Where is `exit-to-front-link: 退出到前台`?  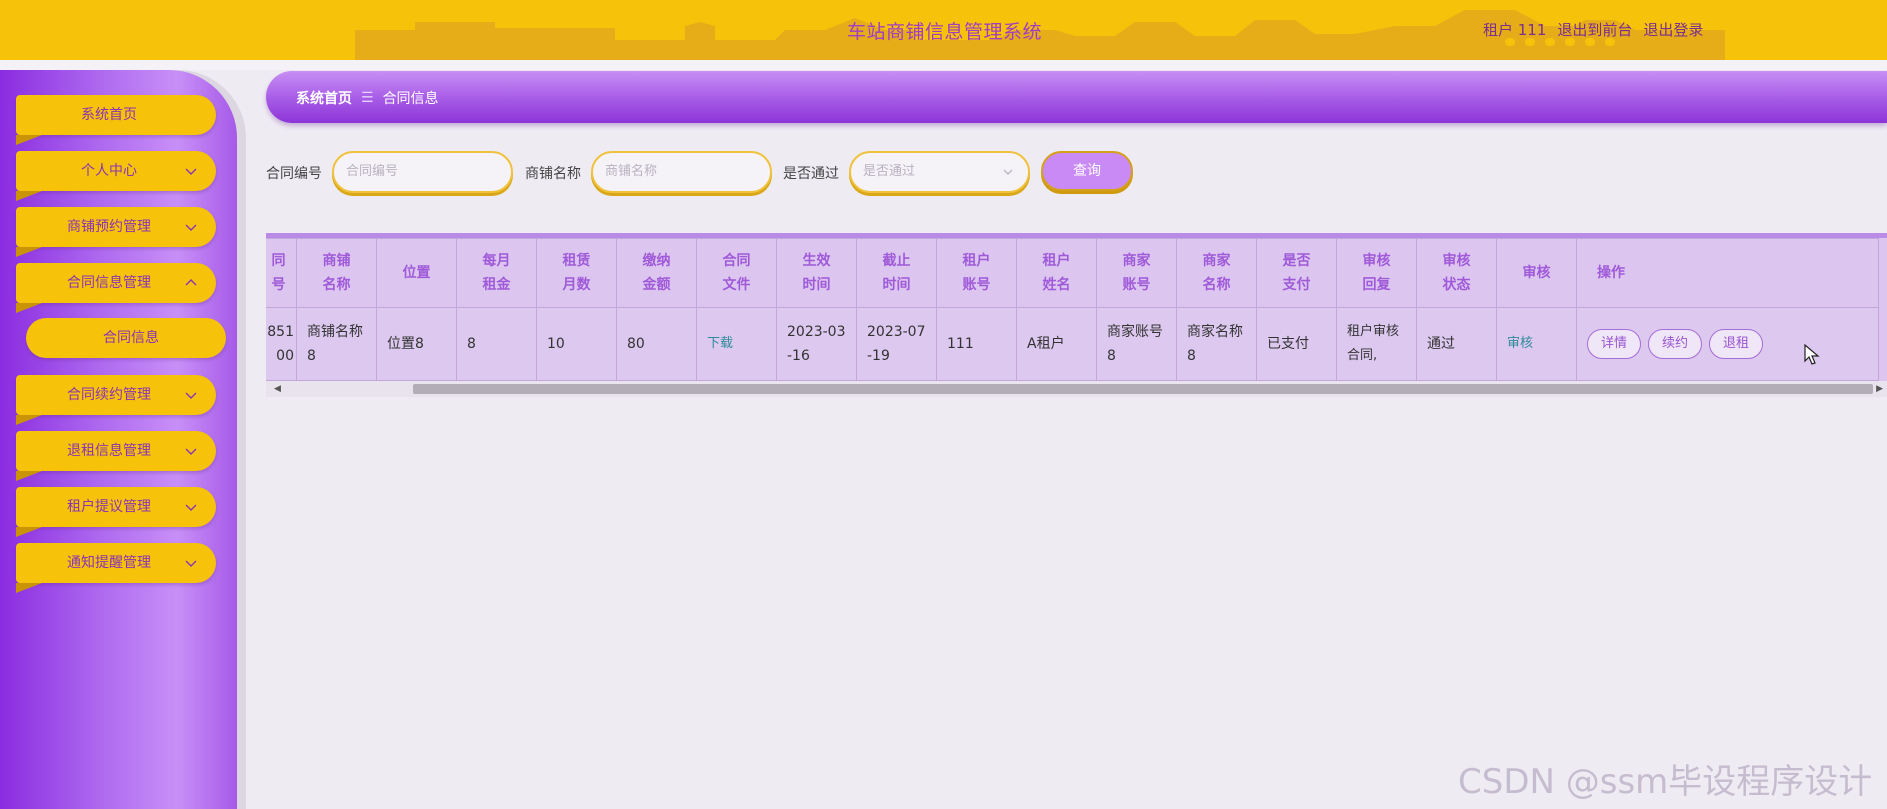 exit-to-front-link: 退出到前台 is located at coordinates (1594, 29).